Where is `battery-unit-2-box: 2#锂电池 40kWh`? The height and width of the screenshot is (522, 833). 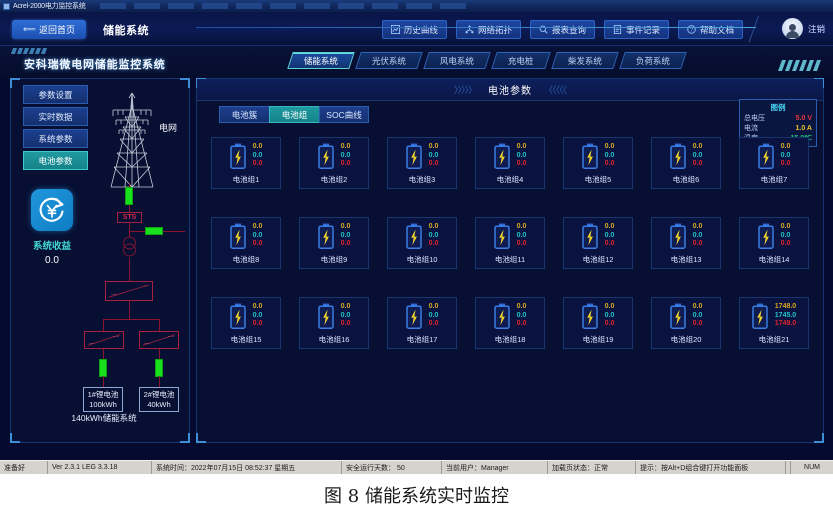
battery-unit-2-box: 2#锂电池 40kWh is located at coordinates (159, 399).